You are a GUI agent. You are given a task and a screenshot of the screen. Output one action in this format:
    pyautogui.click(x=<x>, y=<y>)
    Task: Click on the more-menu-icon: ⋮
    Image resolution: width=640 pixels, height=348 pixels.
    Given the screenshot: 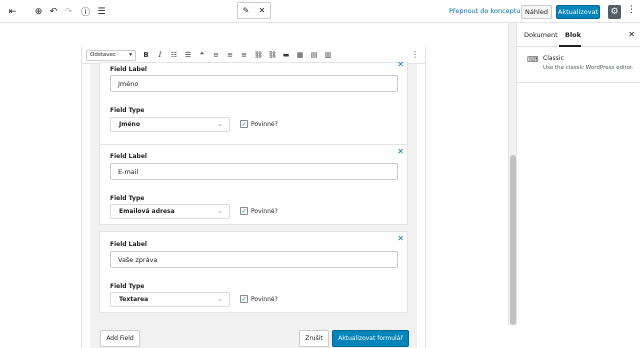 What is the action you would take?
    pyautogui.click(x=631, y=10)
    